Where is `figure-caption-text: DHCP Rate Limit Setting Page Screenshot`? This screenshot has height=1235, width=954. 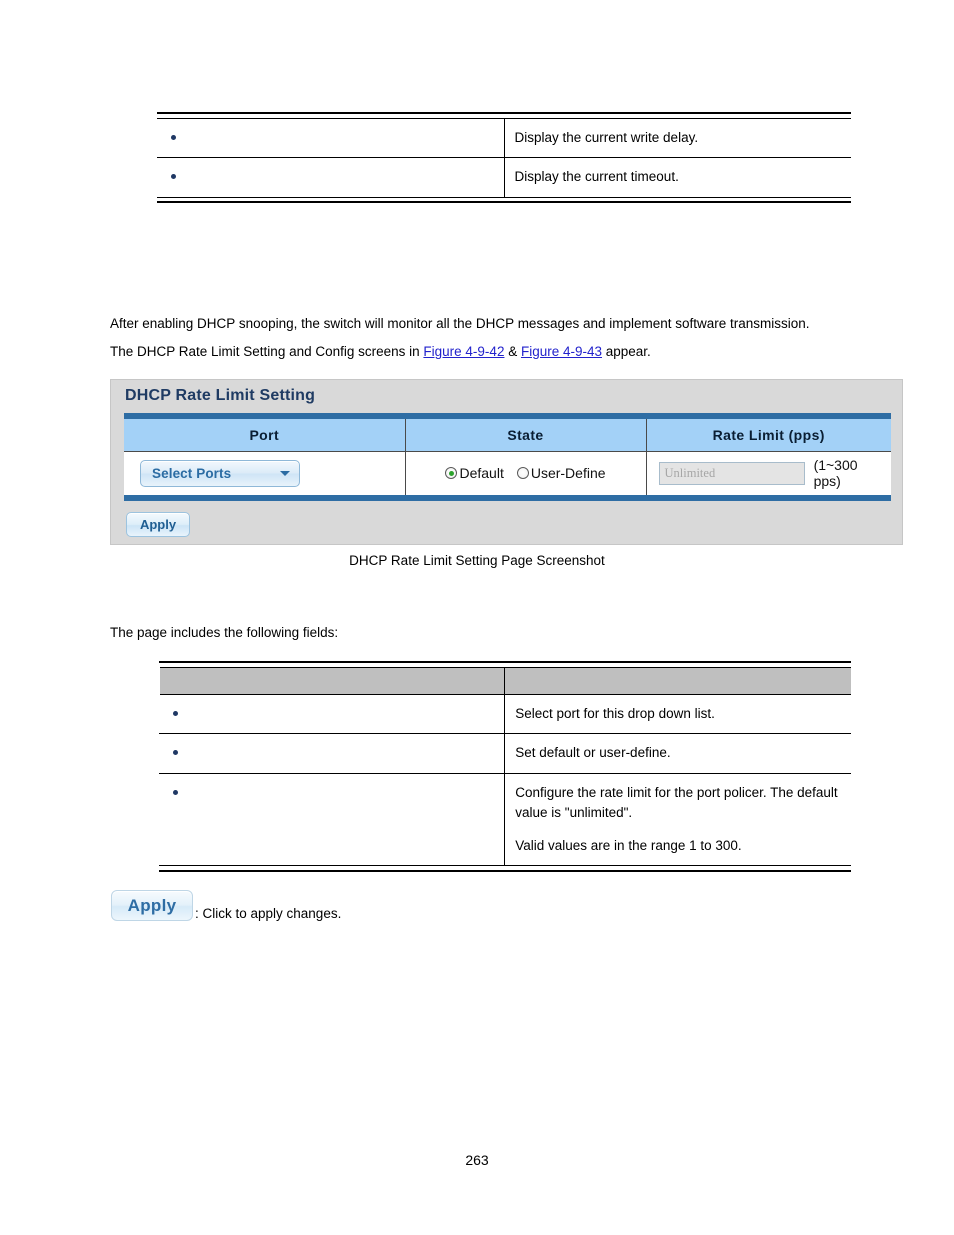
figure-caption-text: DHCP Rate Limit Setting Page Screenshot is located at coordinates (477, 560).